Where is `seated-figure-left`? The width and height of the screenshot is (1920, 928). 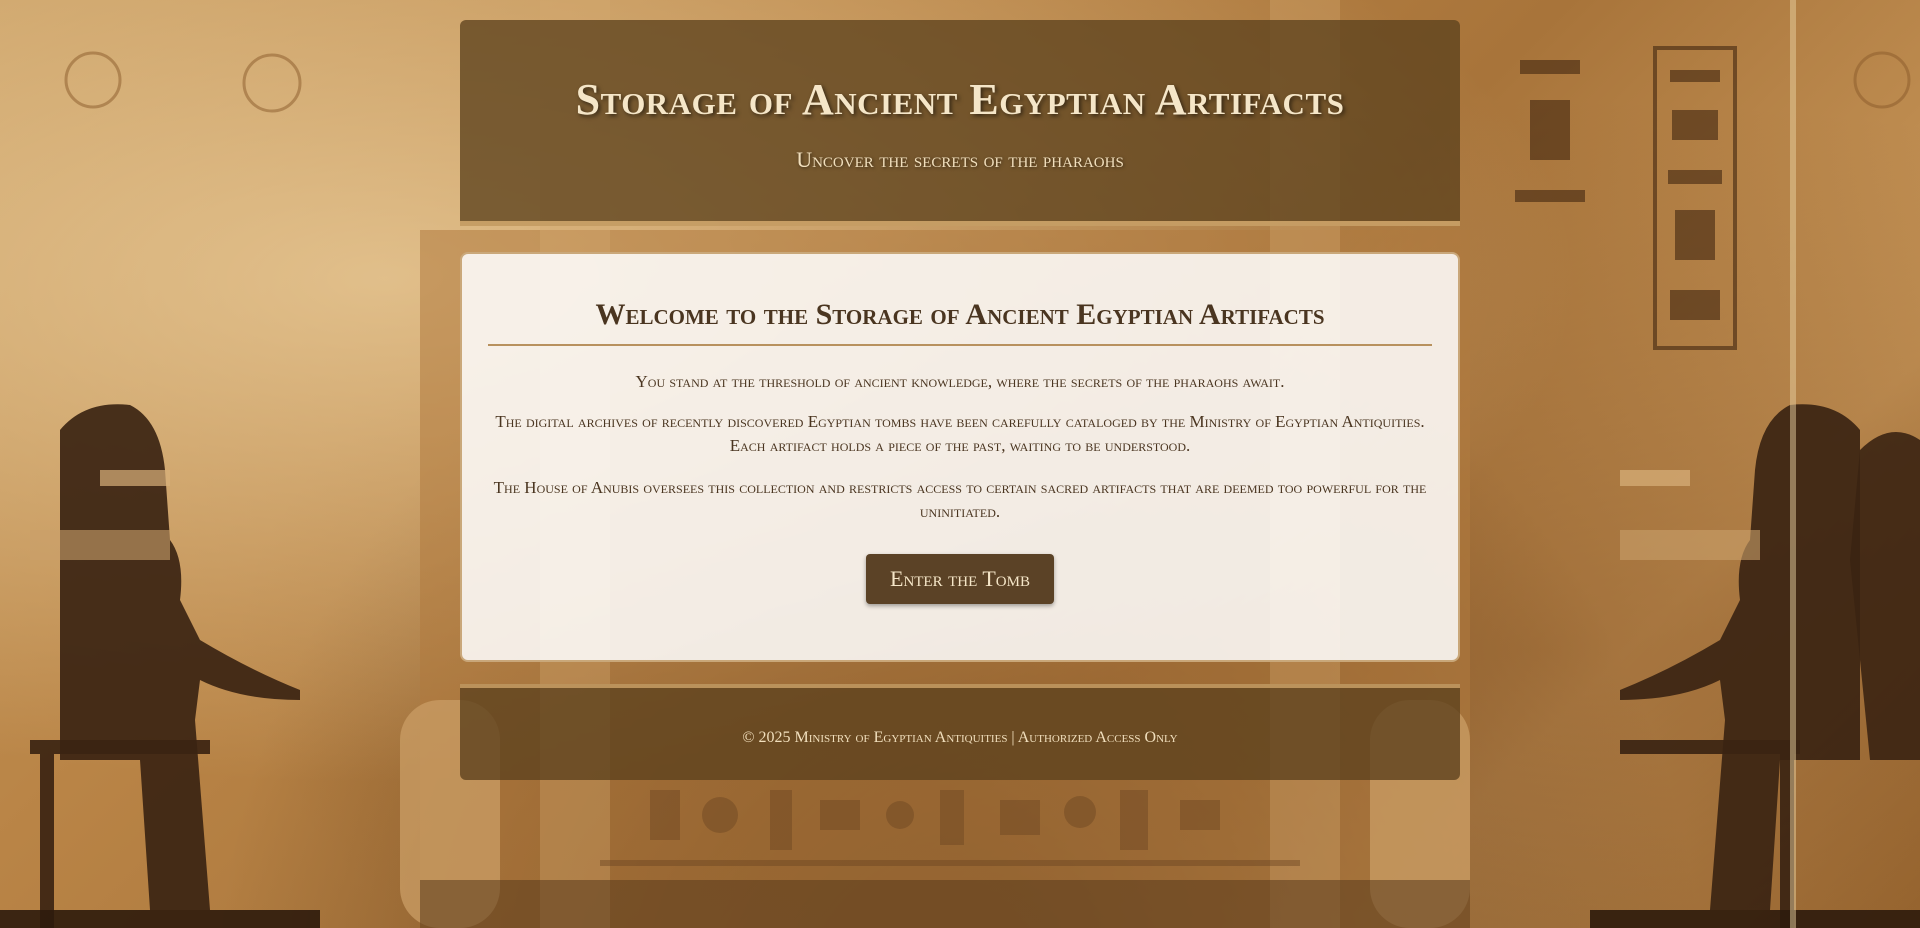
seated-figure-left is located at coordinates (160, 666).